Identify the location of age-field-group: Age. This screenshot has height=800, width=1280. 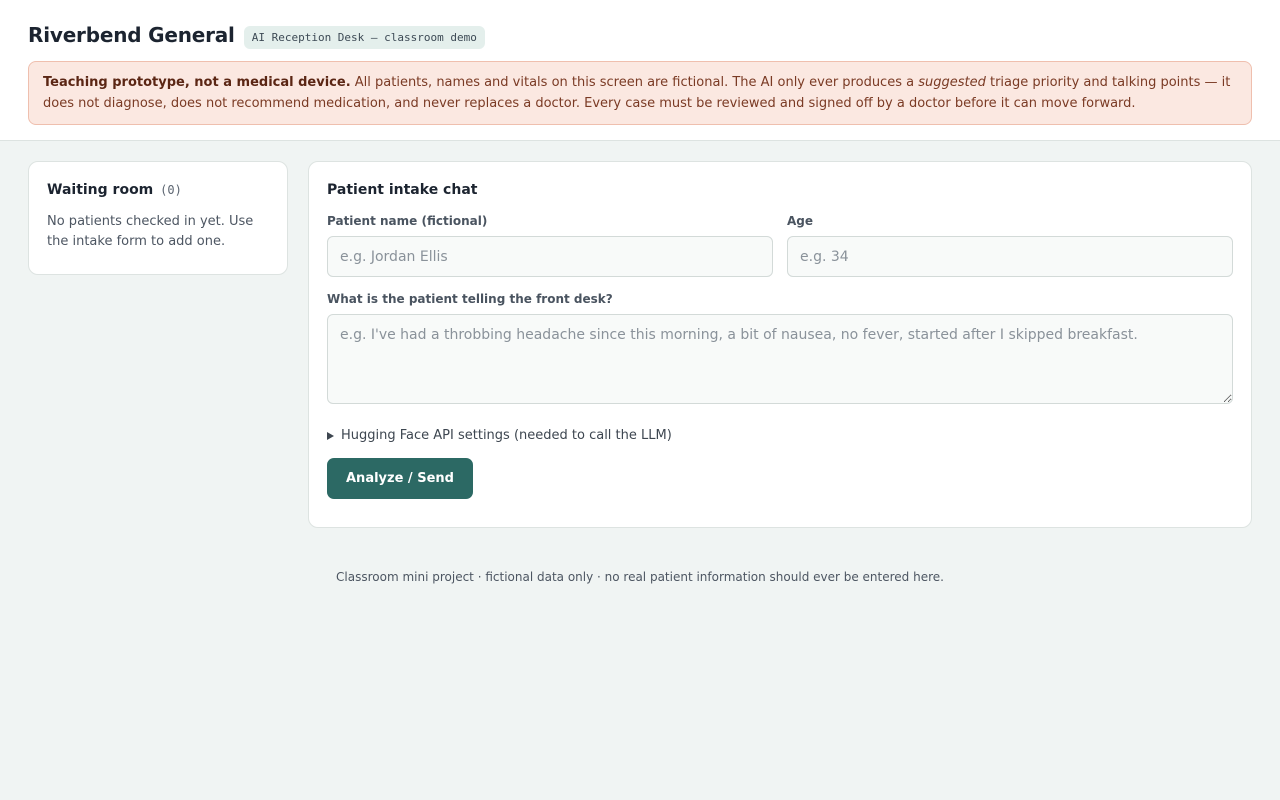
(1010, 245).